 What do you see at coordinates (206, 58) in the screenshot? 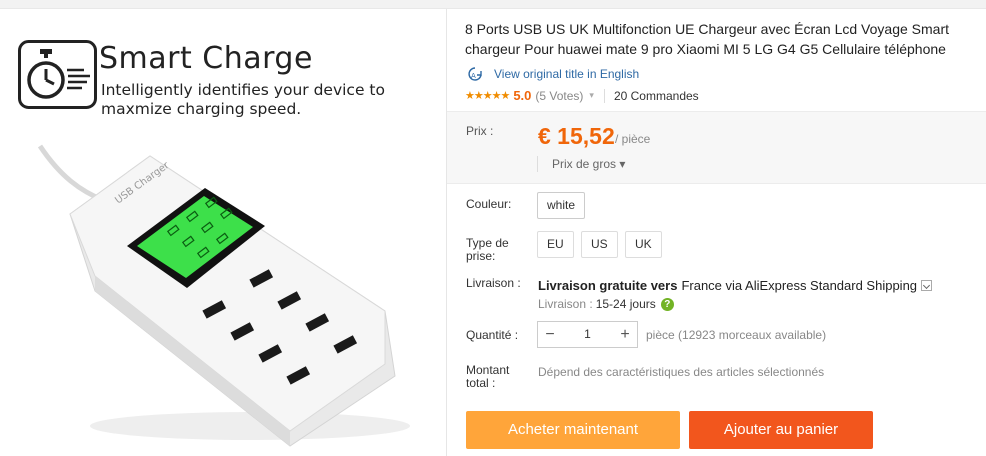
I see `promo-title: Smart Charge` at bounding box center [206, 58].